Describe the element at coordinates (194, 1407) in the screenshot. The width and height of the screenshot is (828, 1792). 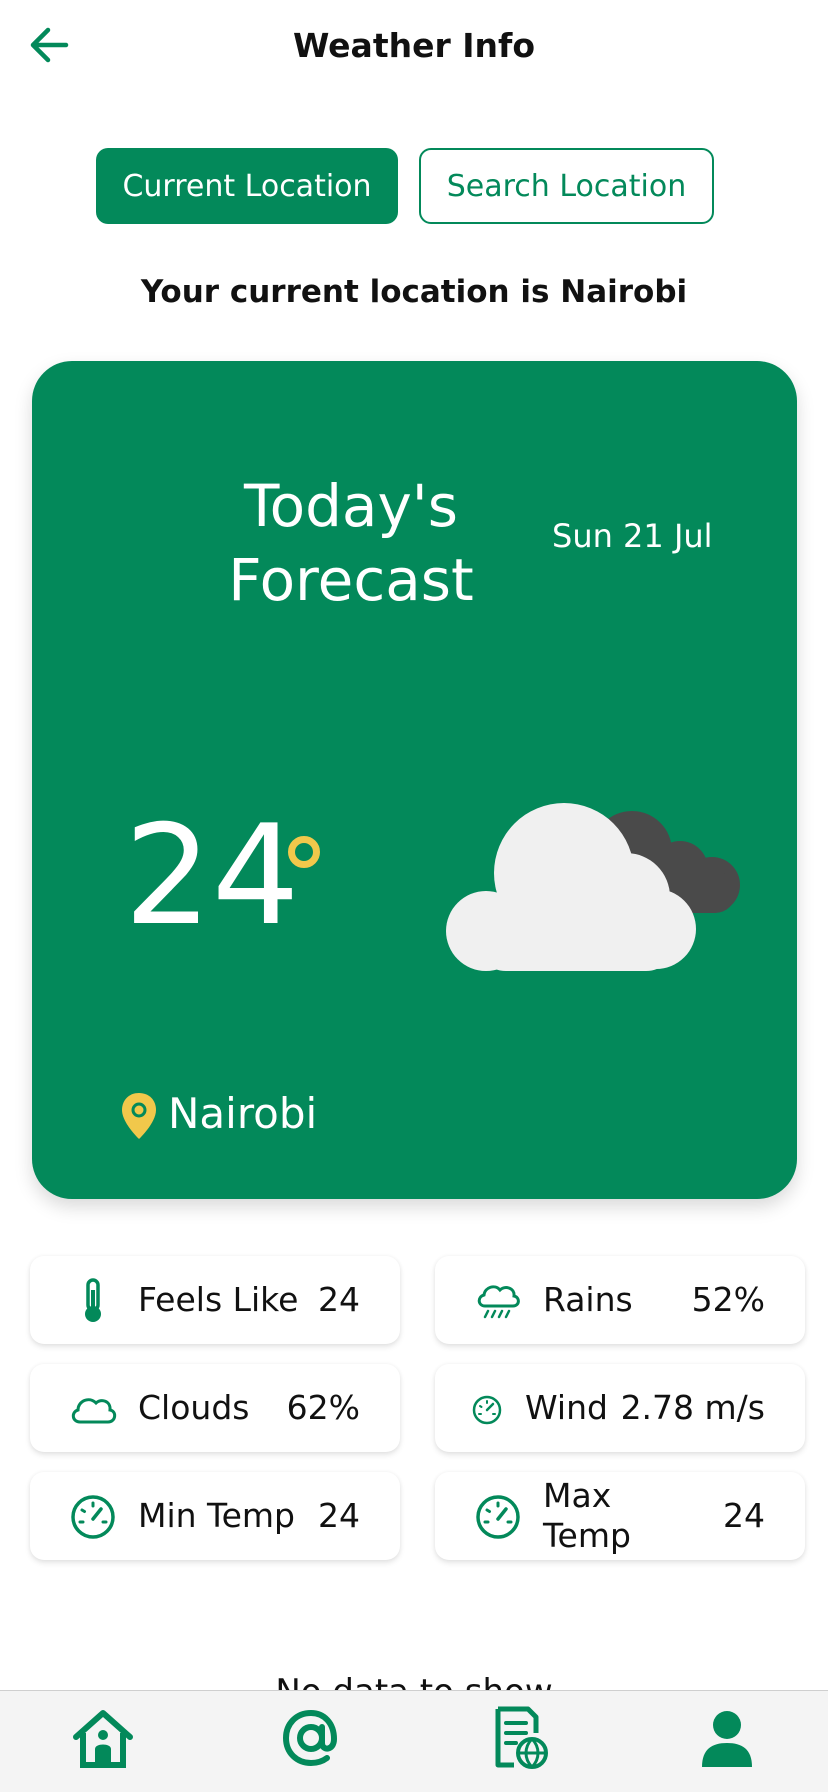
I see `stat-label: Clouds` at that location.